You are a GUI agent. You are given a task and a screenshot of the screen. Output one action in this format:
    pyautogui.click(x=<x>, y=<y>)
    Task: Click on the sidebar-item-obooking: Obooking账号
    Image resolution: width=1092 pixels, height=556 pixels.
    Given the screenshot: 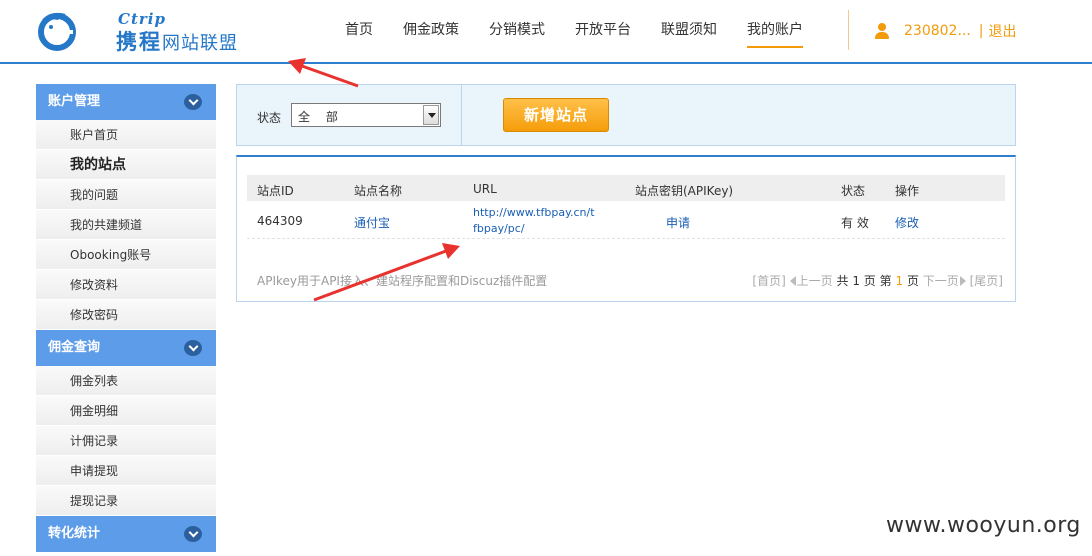 What is the action you would take?
    pyautogui.click(x=126, y=255)
    